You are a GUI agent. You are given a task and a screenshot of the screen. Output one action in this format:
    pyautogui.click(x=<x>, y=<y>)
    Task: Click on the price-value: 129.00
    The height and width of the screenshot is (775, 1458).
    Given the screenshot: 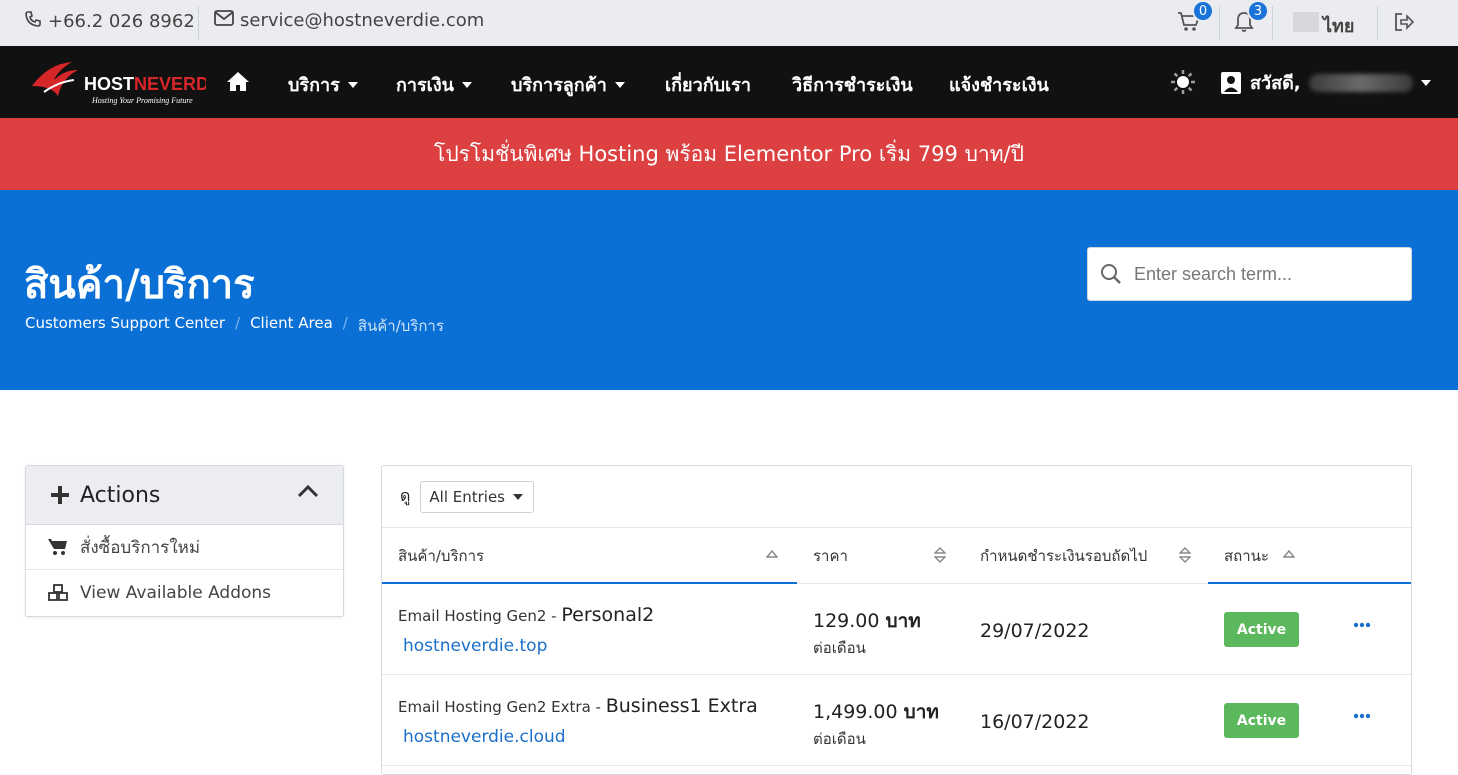 What is the action you would take?
    pyautogui.click(x=846, y=621)
    